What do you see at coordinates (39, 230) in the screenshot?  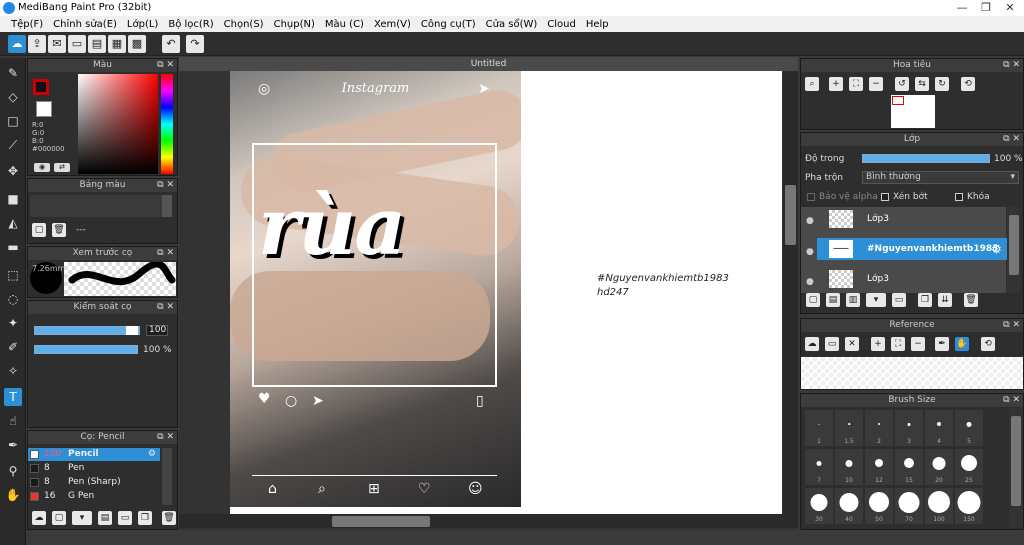 I see `new-palette-icon: ▢` at bounding box center [39, 230].